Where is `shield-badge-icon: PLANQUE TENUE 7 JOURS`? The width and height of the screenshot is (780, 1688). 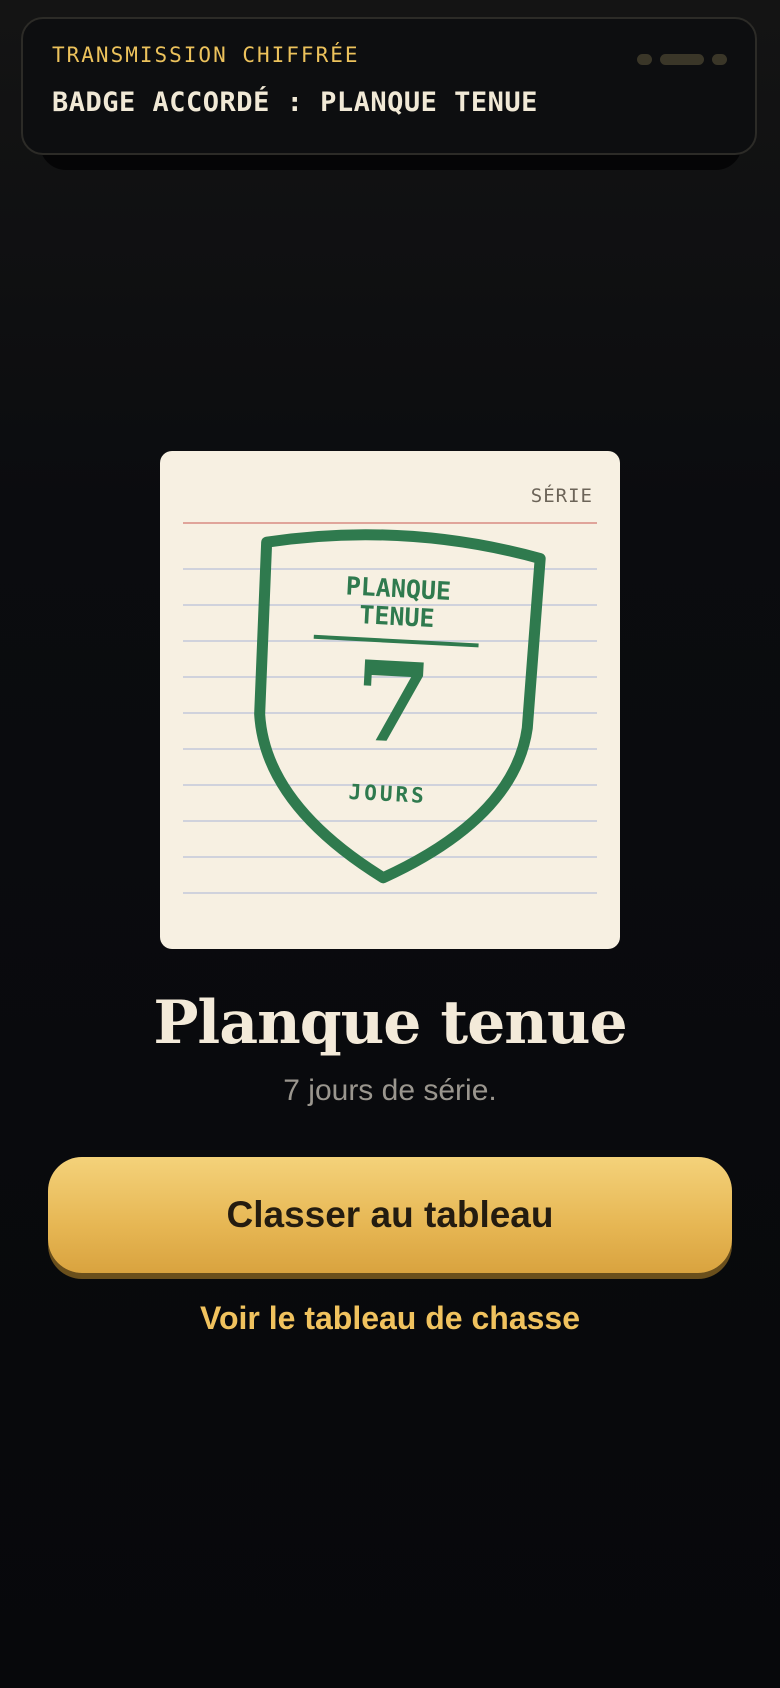 shield-badge-icon: PLANQUE TENUE 7 JOURS is located at coordinates (400, 706).